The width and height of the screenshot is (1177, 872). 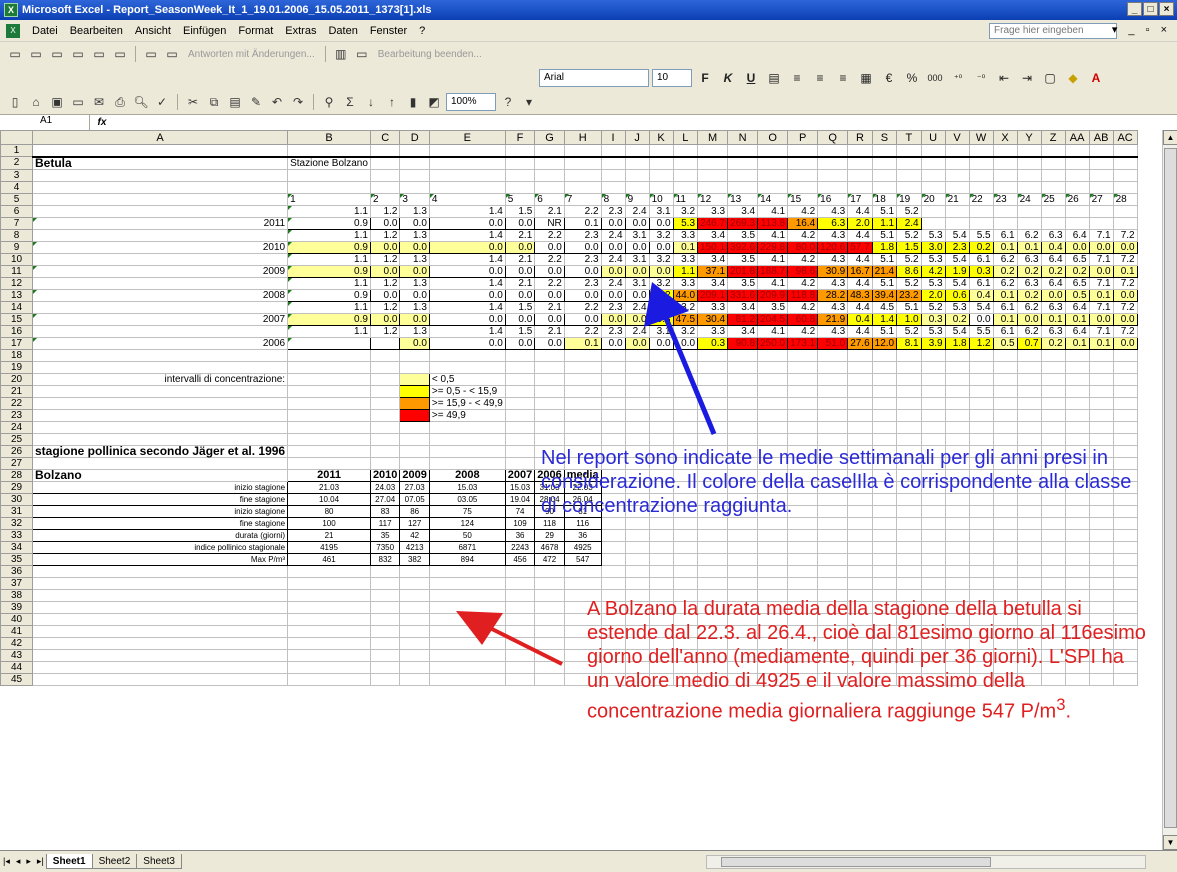 What do you see at coordinates (833, 235) in the screenshot?
I see `week-date-cell: 4.3` at bounding box center [833, 235].